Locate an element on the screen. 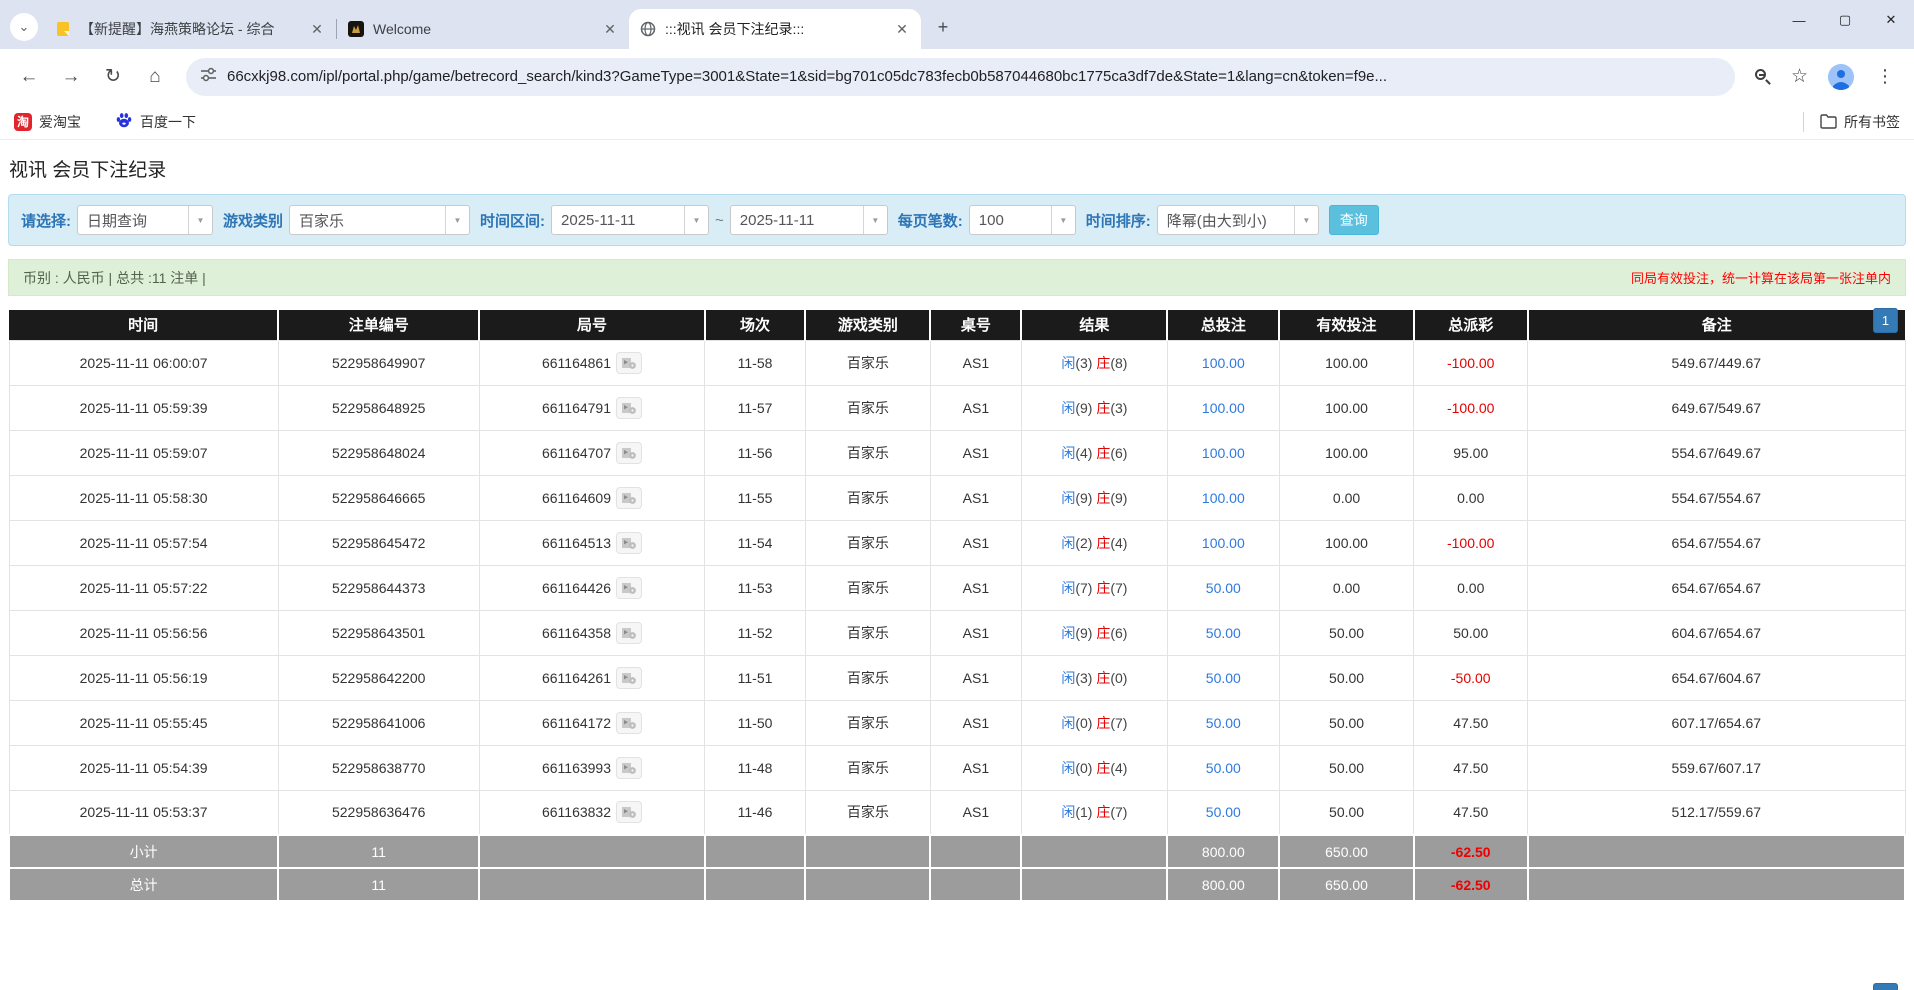 The height and width of the screenshot is (990, 1914). date-from-input: 2025-11-11 ▼ is located at coordinates (630, 220).